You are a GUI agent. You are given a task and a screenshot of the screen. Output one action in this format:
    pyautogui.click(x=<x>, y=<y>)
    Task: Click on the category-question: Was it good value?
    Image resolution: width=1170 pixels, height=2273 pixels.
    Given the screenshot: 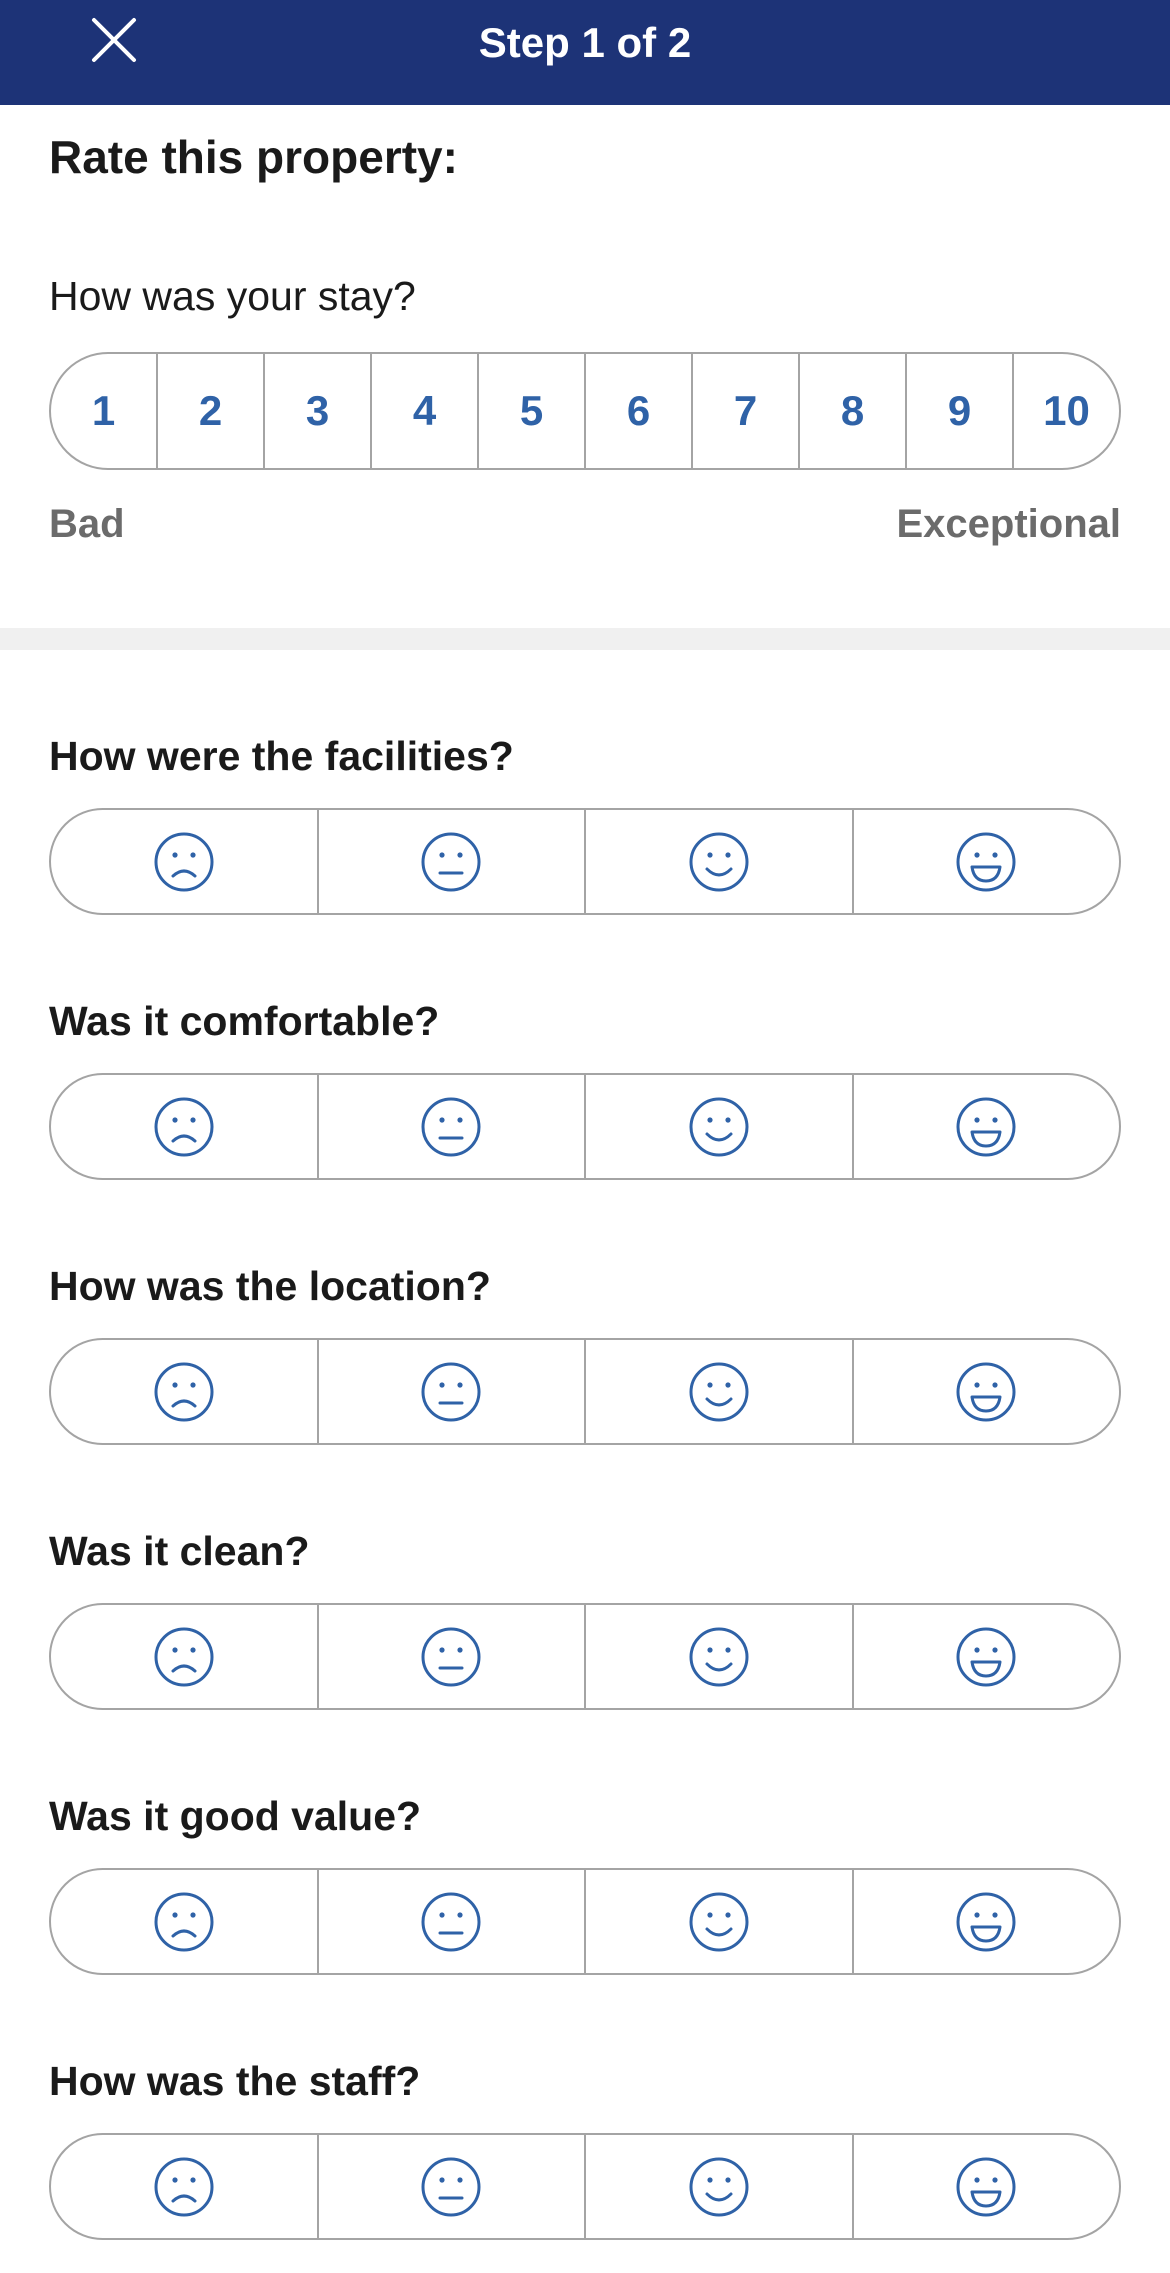 What is the action you would take?
    pyautogui.click(x=235, y=1816)
    